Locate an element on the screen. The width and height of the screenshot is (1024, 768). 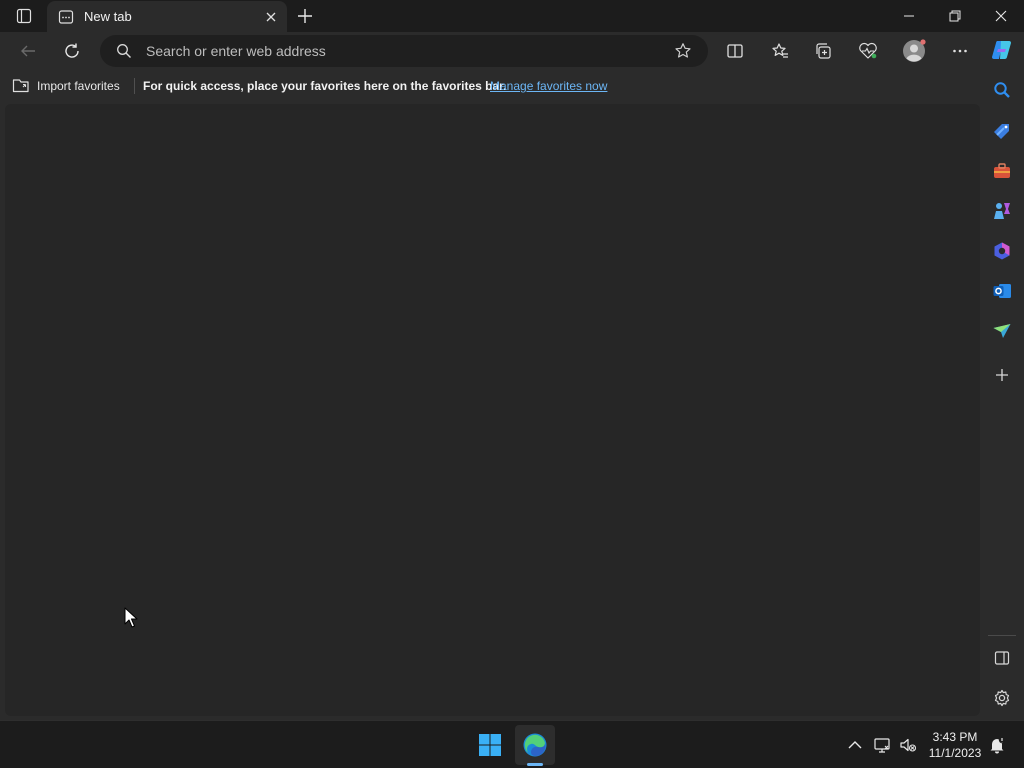
minimize-icon is located at coordinates (909, 16).